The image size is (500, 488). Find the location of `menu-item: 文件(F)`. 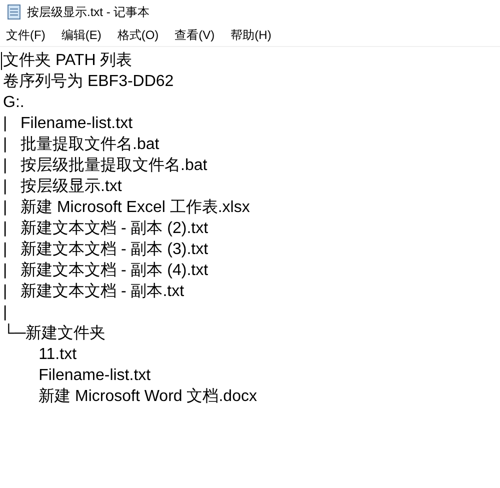

menu-item: 文件(F) is located at coordinates (26, 35).